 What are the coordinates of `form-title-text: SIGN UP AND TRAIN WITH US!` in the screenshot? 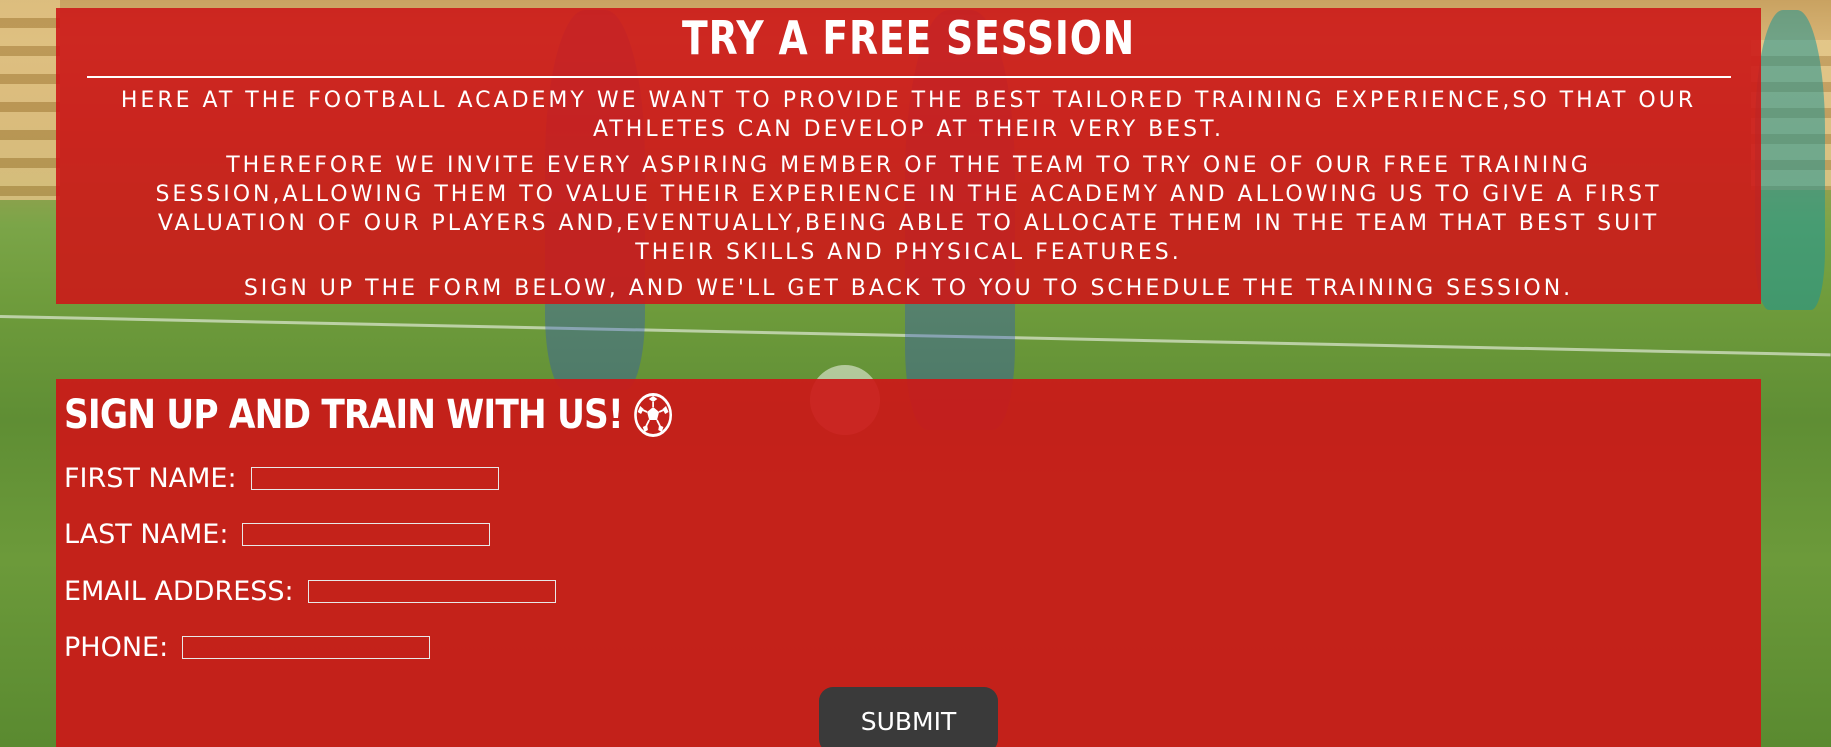 It's located at (344, 415).